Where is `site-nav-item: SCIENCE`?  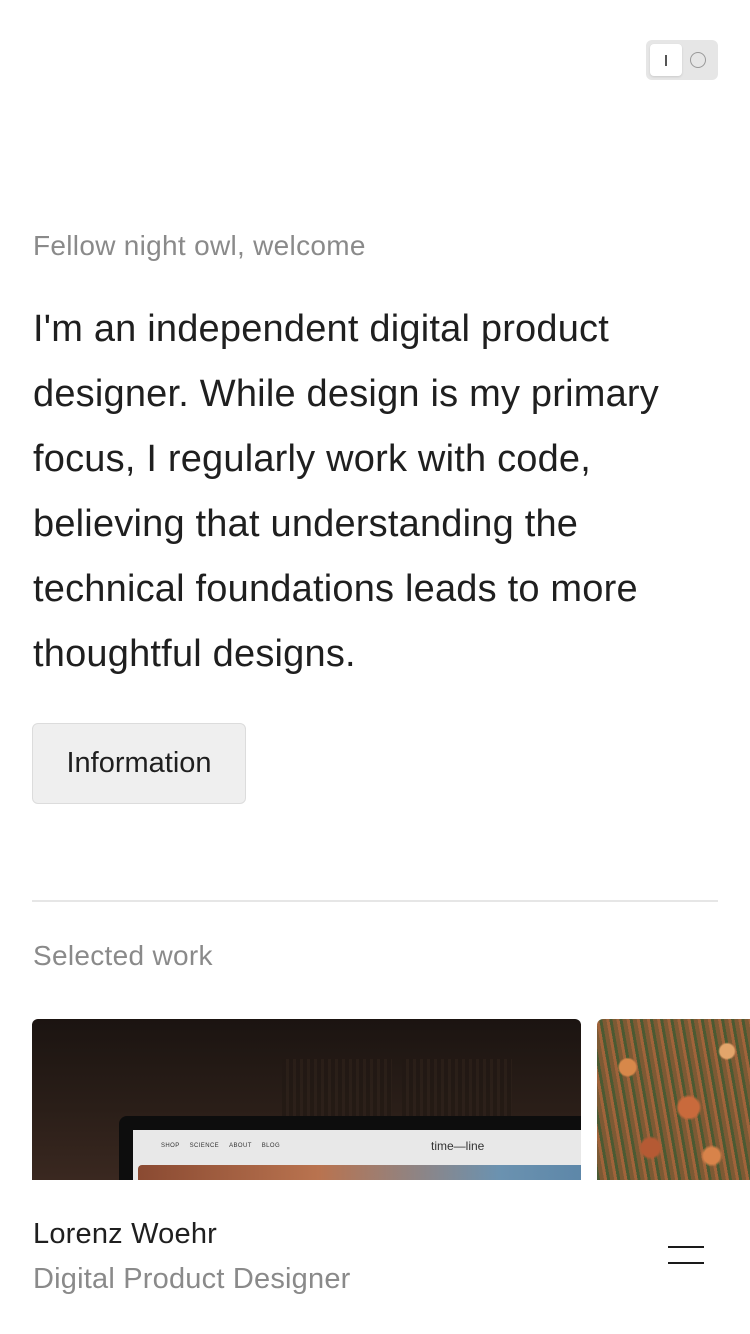 site-nav-item: SCIENCE is located at coordinates (204, 1146).